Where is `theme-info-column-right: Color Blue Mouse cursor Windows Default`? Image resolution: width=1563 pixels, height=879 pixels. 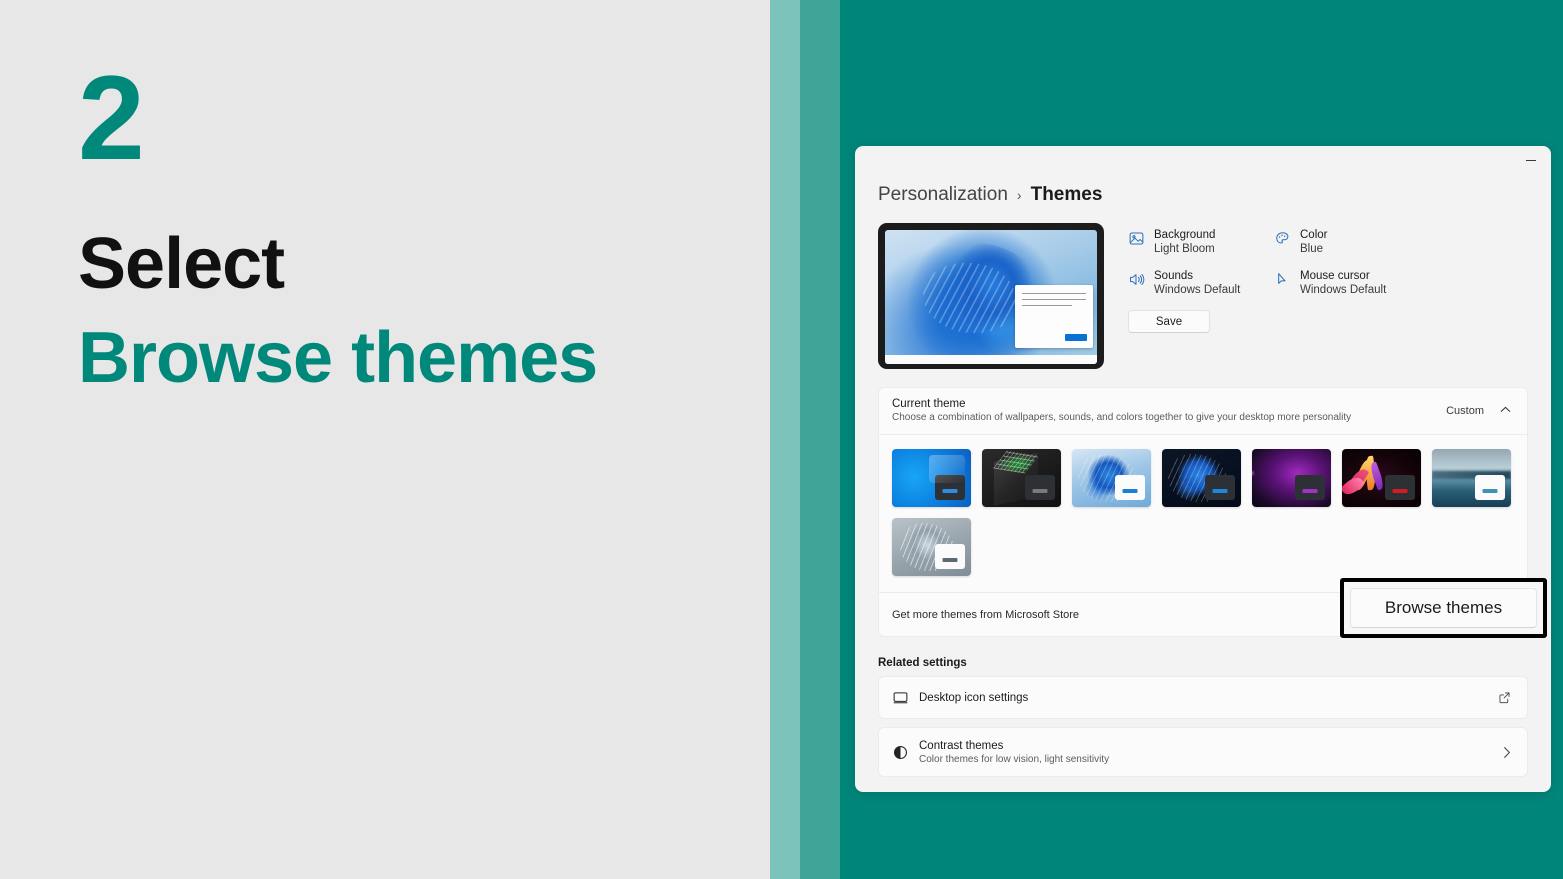 theme-info-column-right: Color Blue Mouse cursor Windows Default is located at coordinates (1379, 298).